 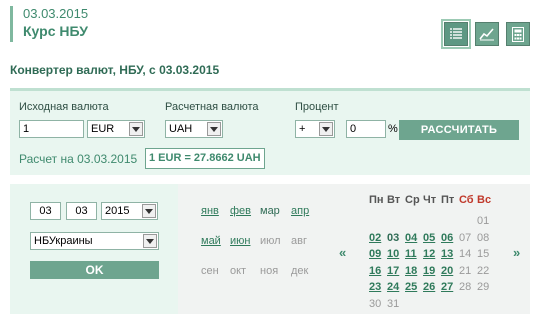 What do you see at coordinates (430, 238) in the screenshot?
I see `calendar-day: 05` at bounding box center [430, 238].